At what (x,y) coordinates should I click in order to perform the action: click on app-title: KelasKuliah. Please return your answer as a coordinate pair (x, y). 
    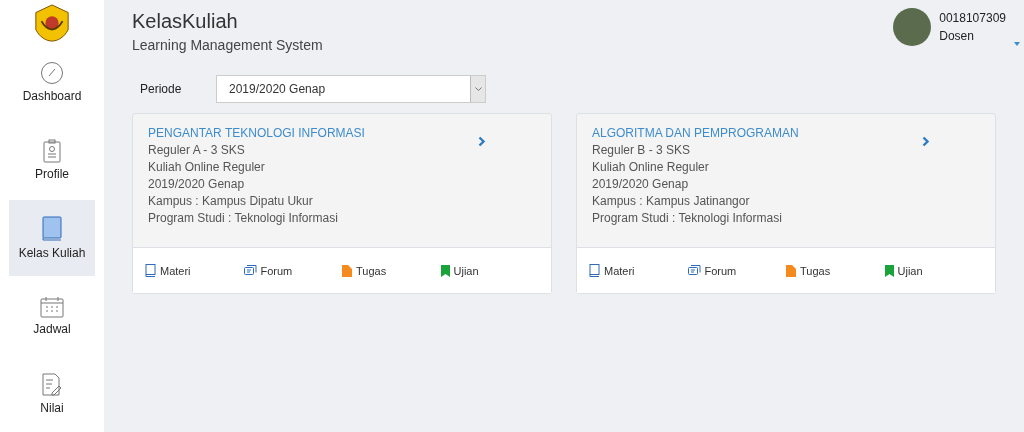
    Looking at the image, I should click on (185, 21).